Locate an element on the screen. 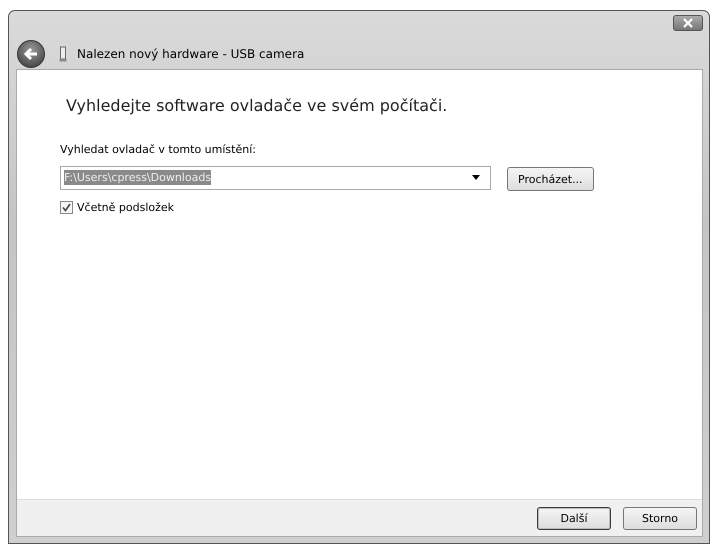  page-heading: Vyhledejte software ovladače ve svém počítači. is located at coordinates (257, 105).